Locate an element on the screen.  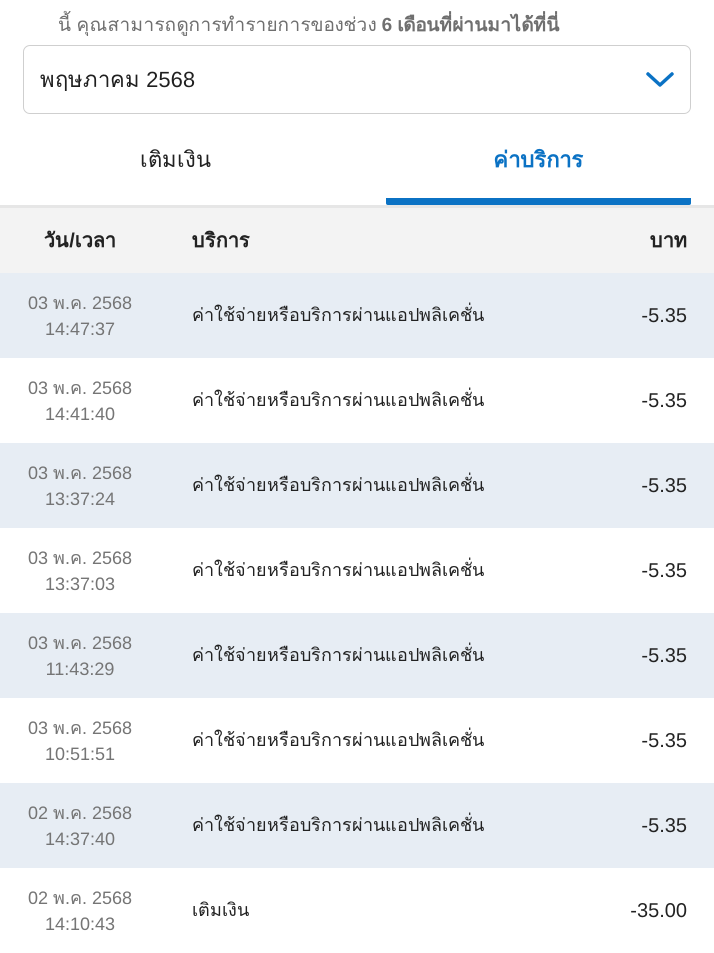
time-text: 14:41:40 is located at coordinates (80, 414).